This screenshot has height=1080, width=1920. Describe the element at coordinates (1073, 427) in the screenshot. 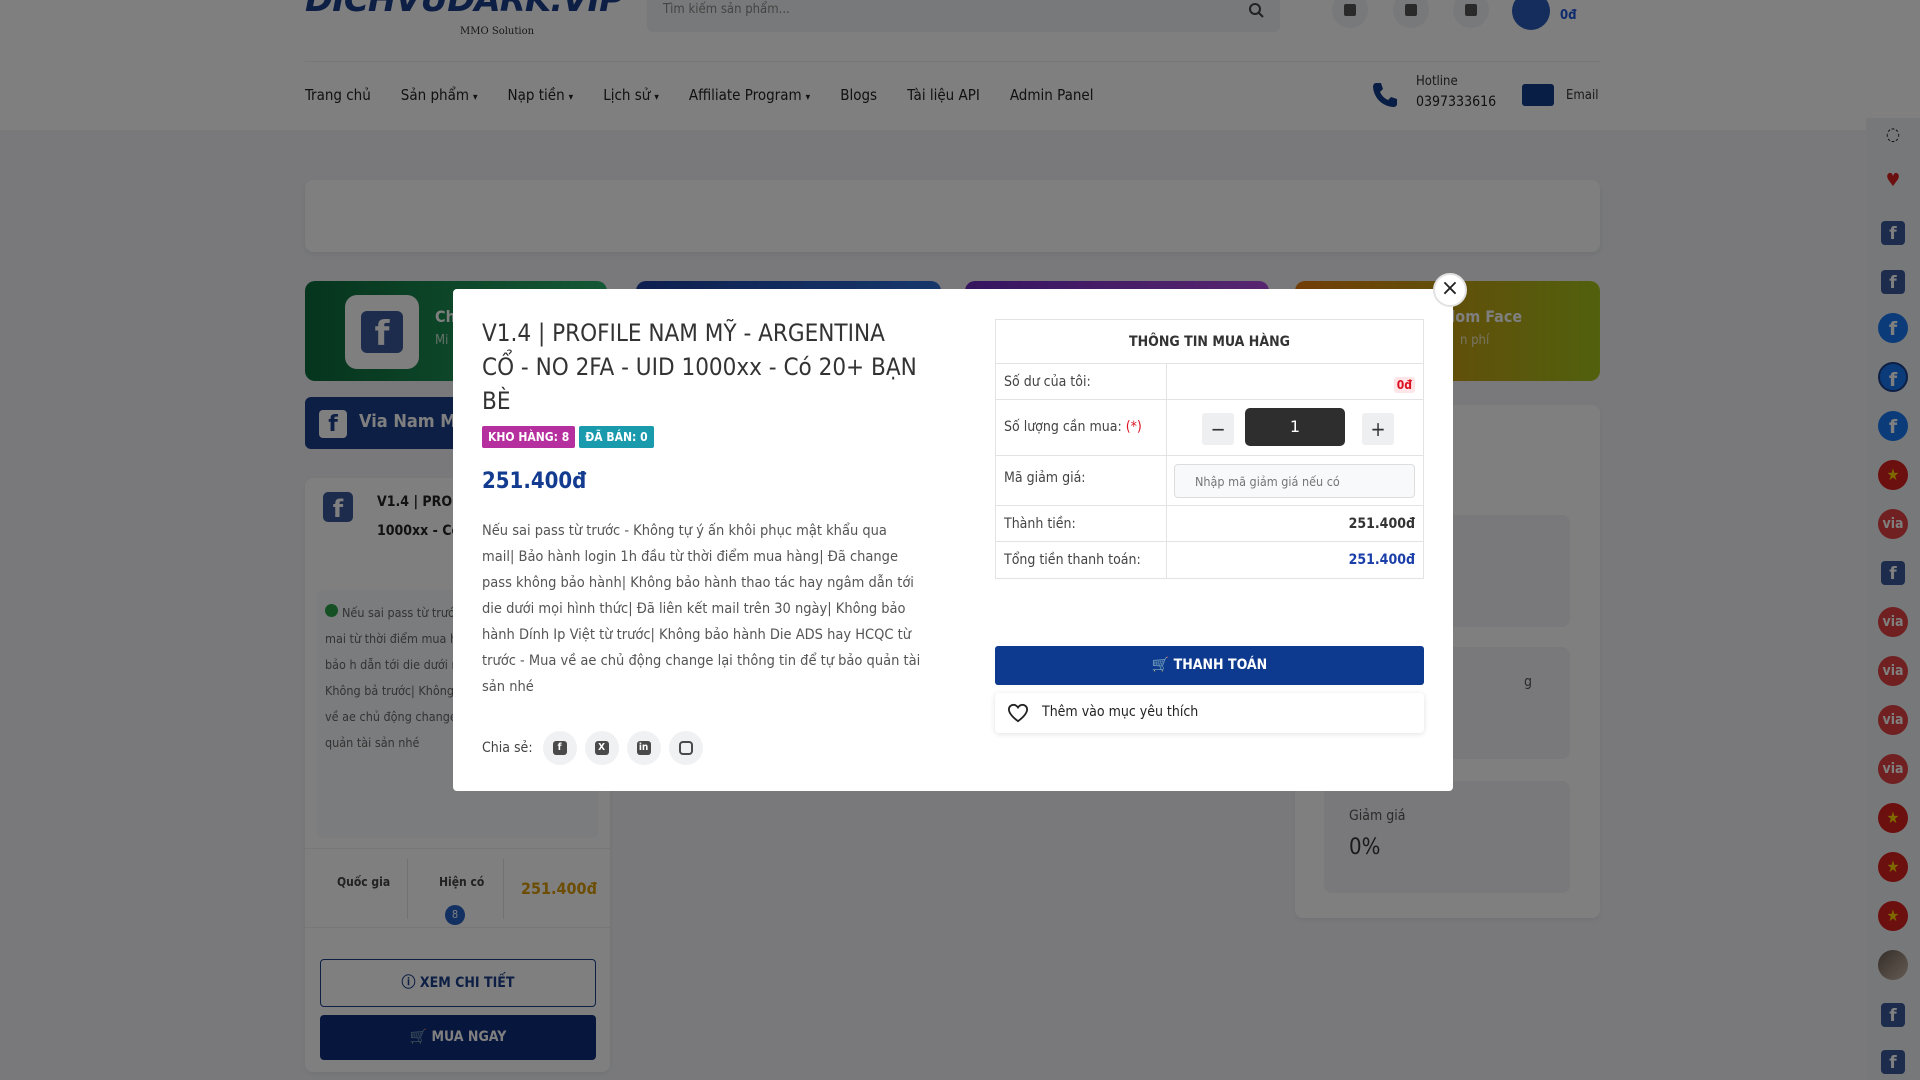

I see `quantity-label: Số lượng cần mua: (*)` at that location.